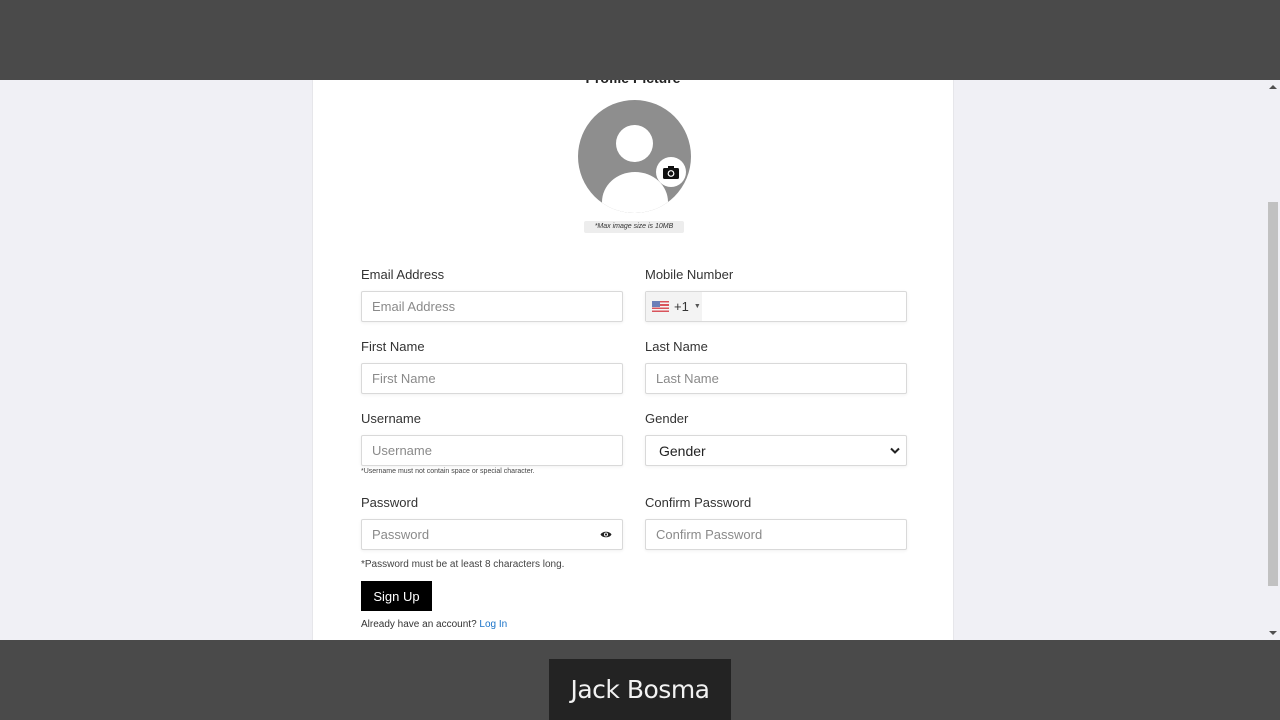 The image size is (1280, 720). Describe the element at coordinates (776, 450) in the screenshot. I see `gender-select: Gender` at that location.